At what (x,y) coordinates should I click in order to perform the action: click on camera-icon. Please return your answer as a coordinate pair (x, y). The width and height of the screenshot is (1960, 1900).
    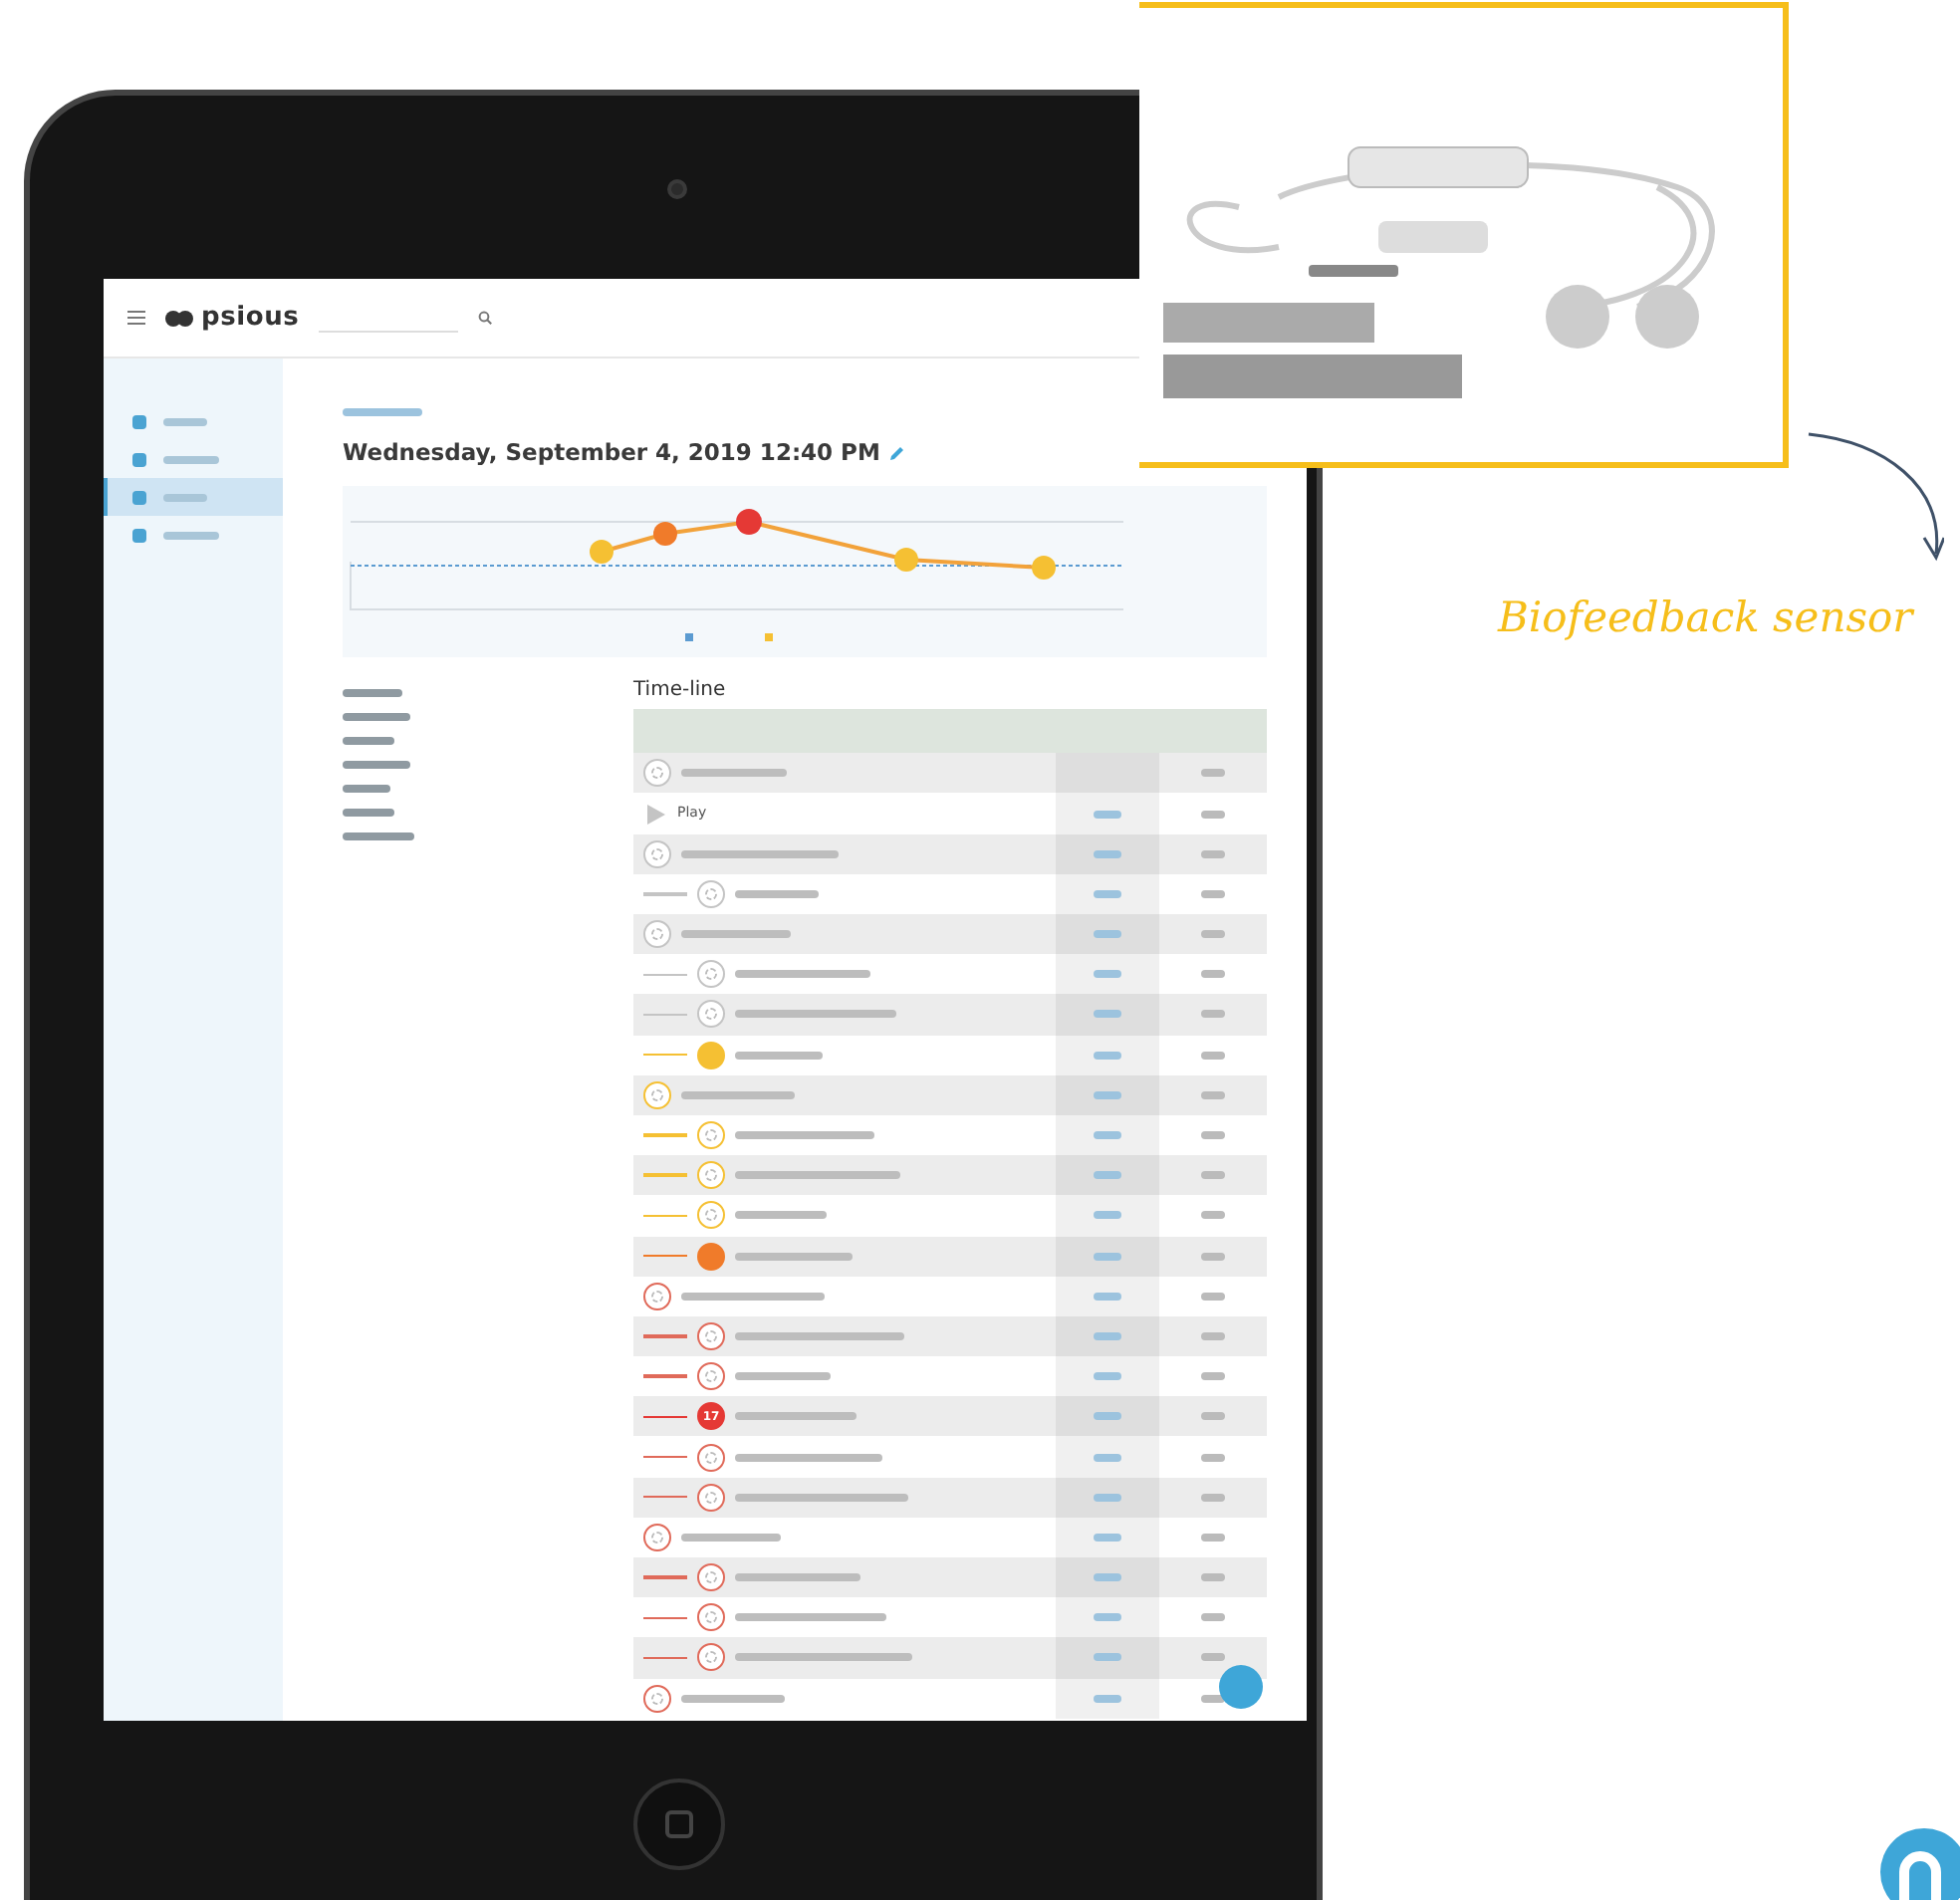
    Looking at the image, I should click on (677, 189).